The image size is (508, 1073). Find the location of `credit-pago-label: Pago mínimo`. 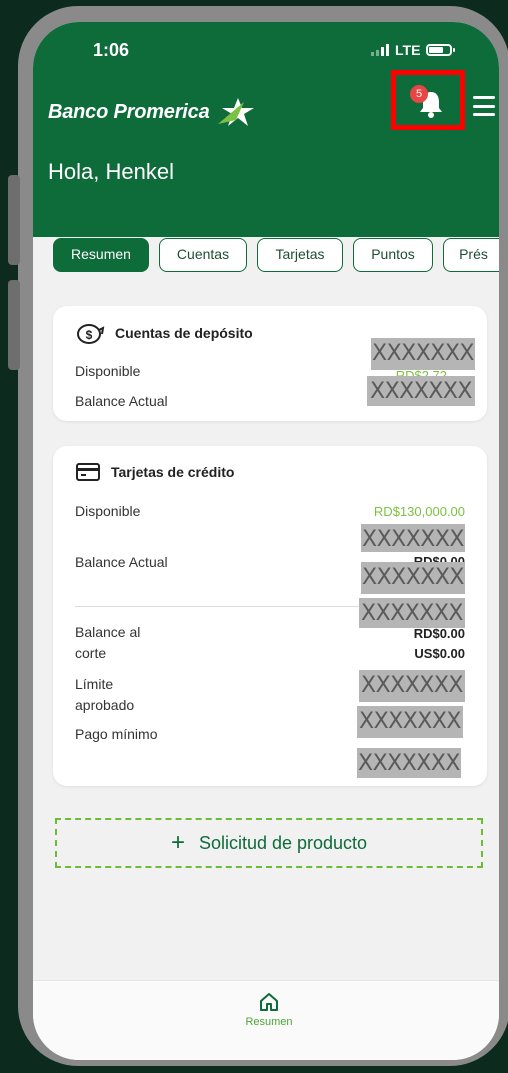

credit-pago-label: Pago mínimo is located at coordinates (116, 734).